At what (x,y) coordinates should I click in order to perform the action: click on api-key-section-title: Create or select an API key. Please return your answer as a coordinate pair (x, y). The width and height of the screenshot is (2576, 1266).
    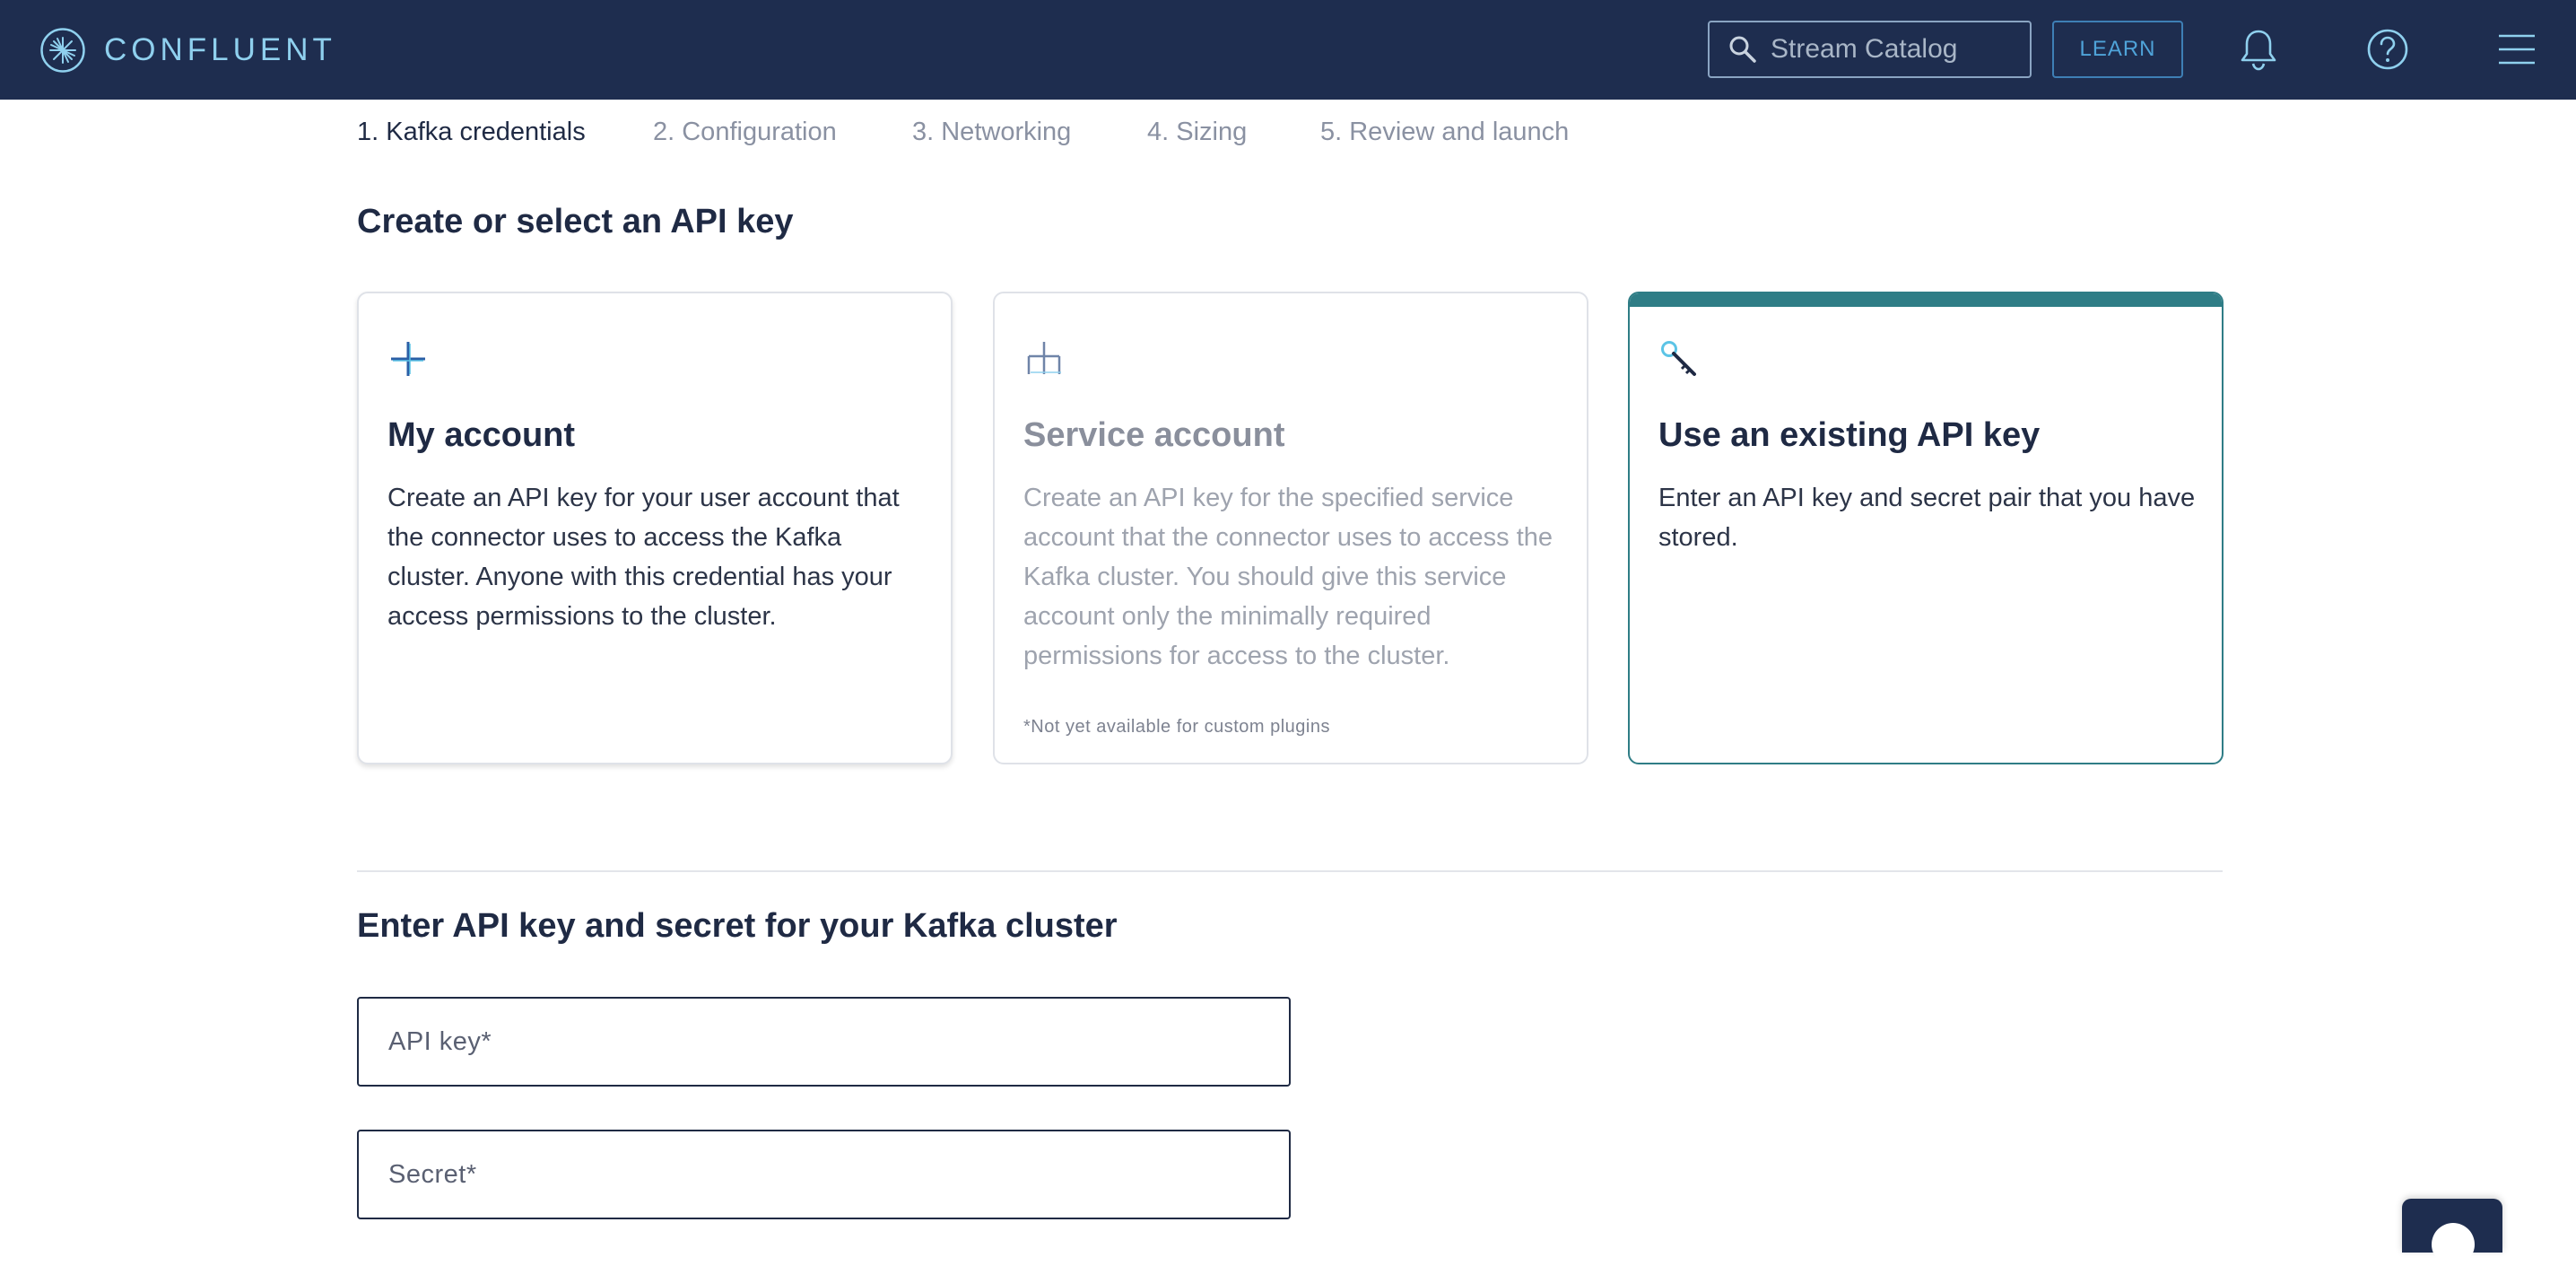
    Looking at the image, I should click on (575, 222).